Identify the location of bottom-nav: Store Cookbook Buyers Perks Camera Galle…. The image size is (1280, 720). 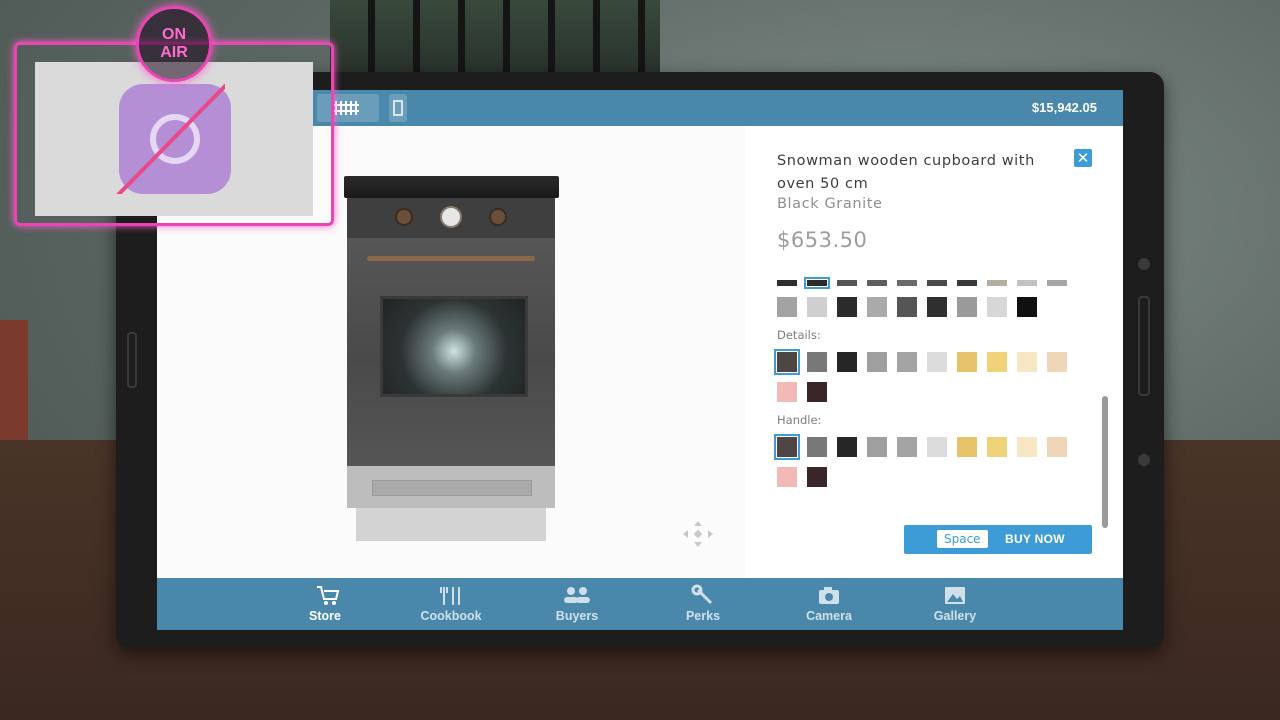
(640, 604).